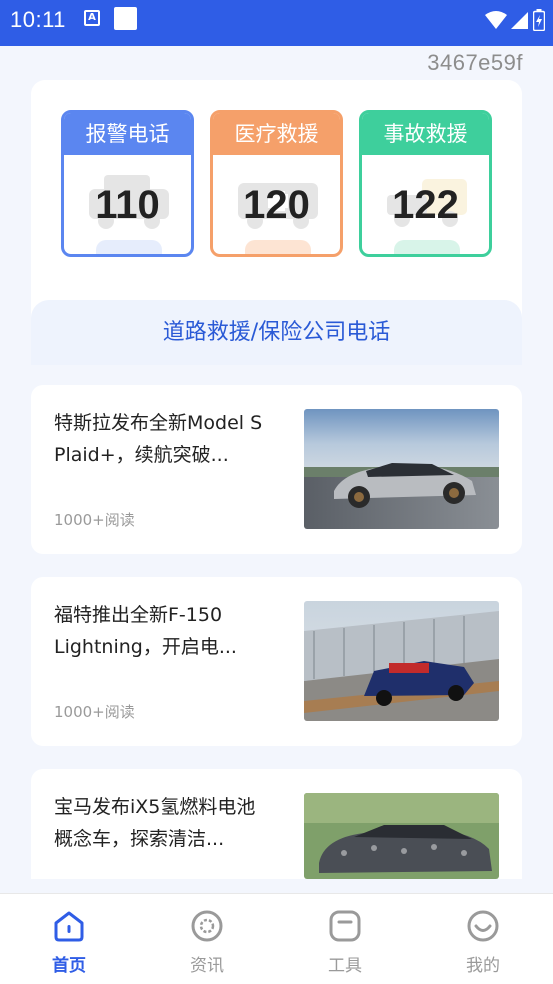  I want to click on accident-call-number: 122, so click(425, 205).